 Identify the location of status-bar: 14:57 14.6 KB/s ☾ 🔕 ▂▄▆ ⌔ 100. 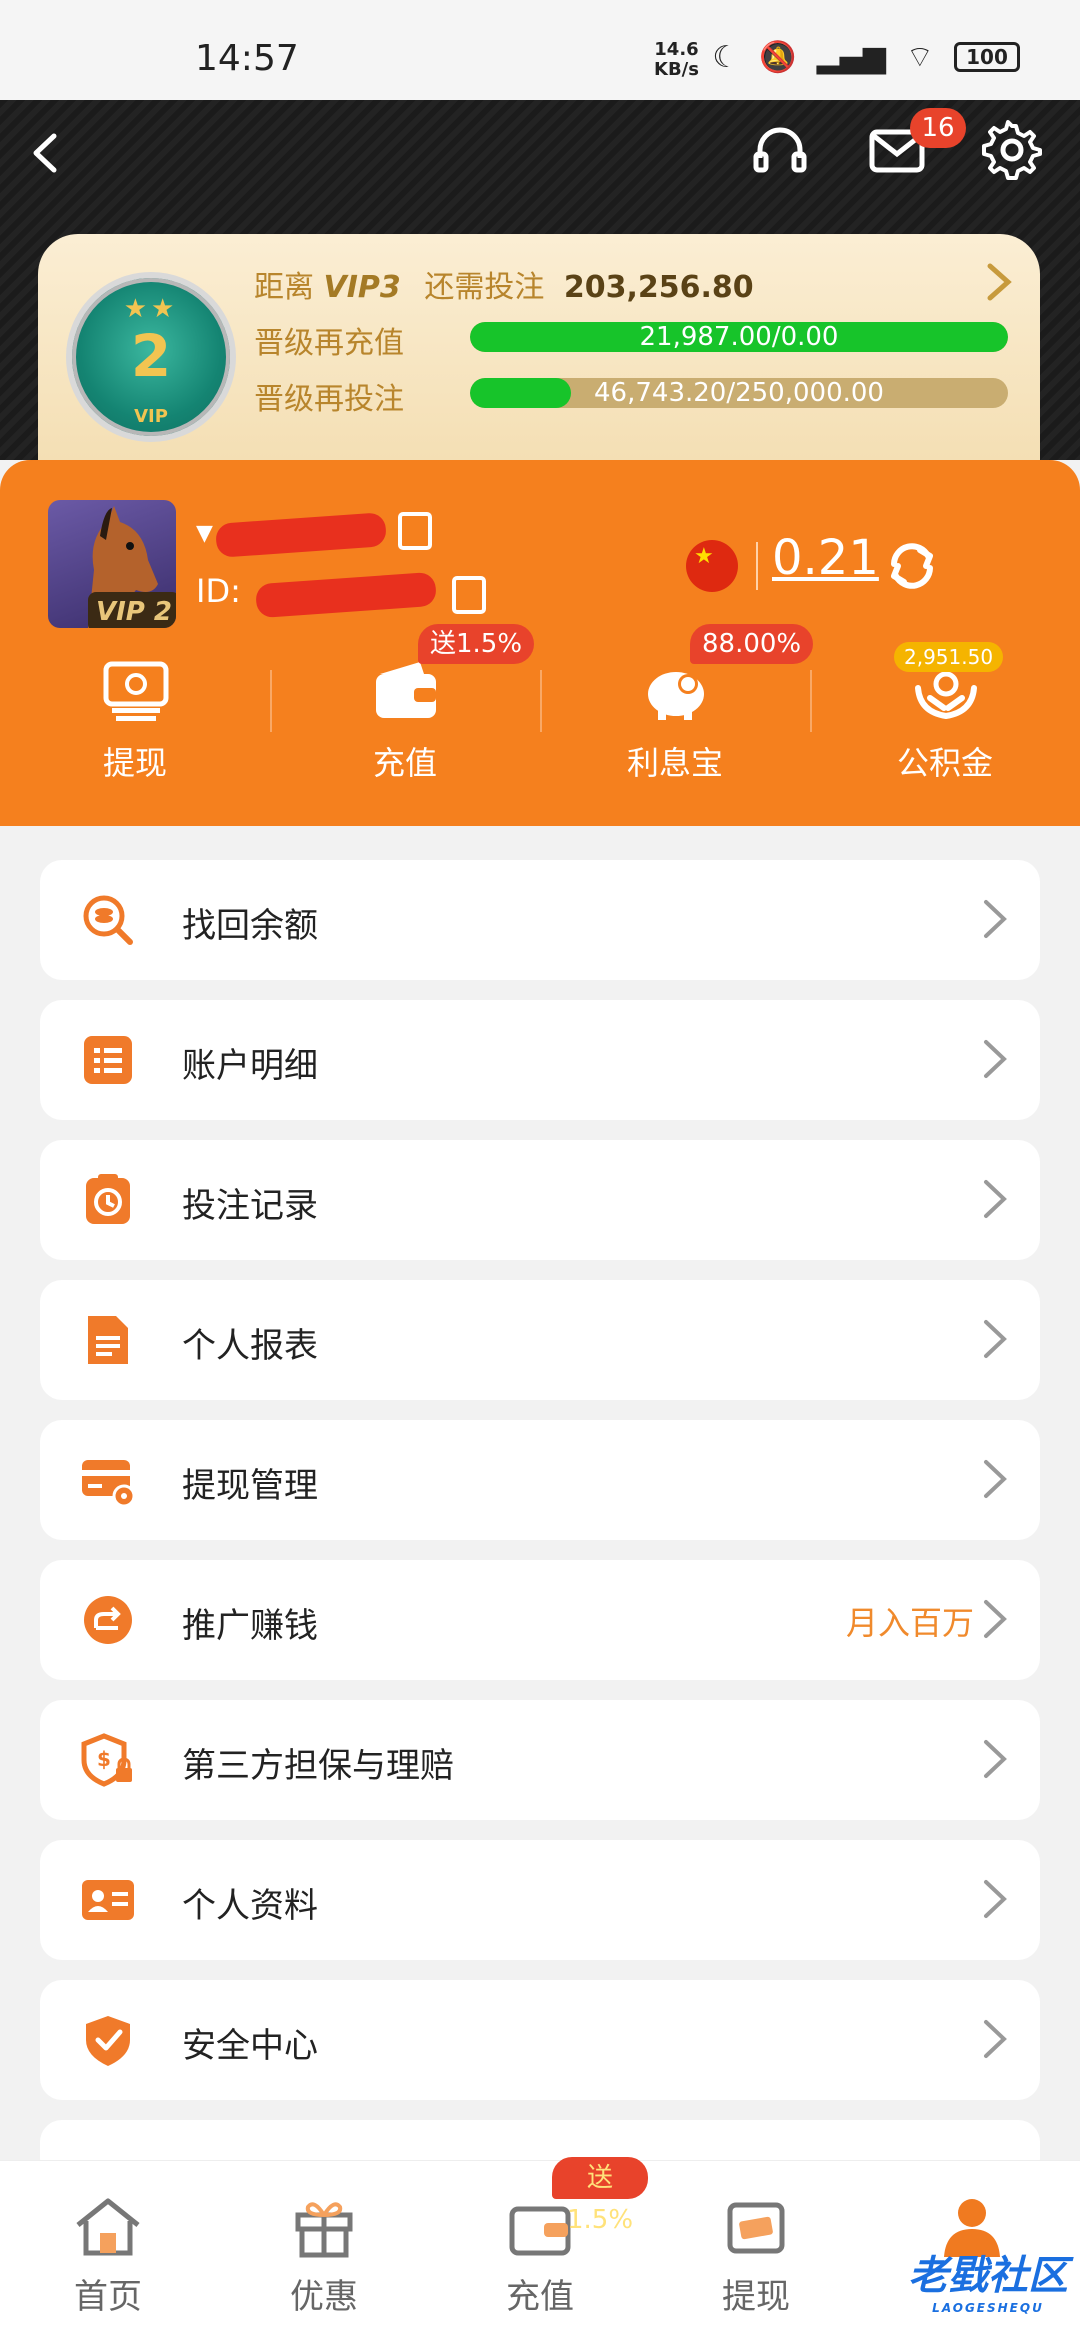
(540, 50).